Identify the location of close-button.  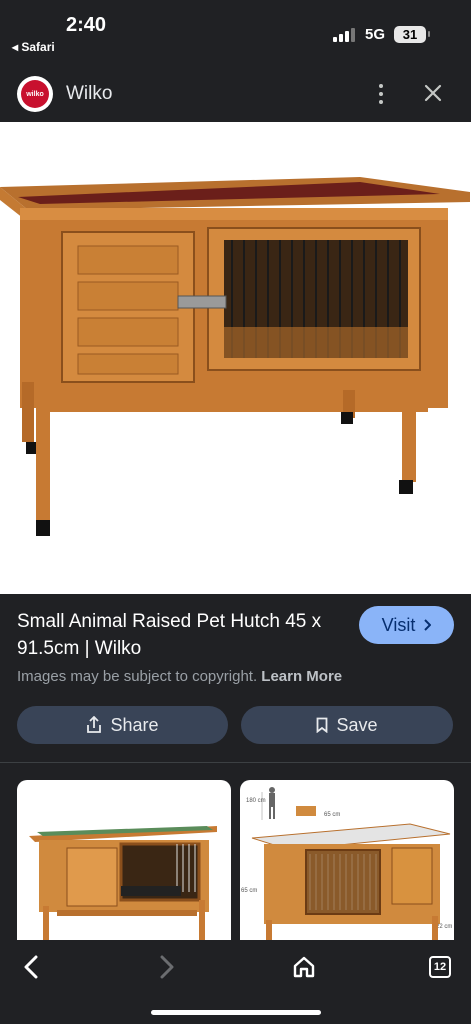
(433, 93).